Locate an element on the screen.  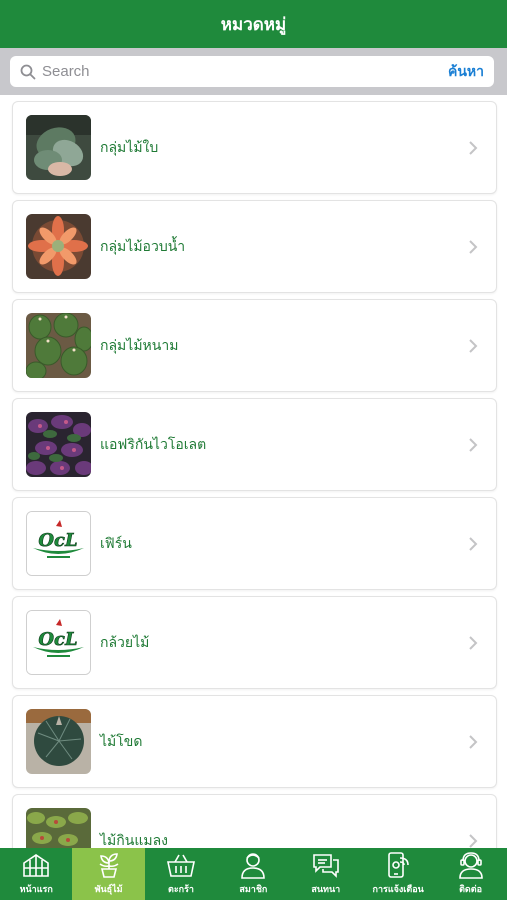
search-box: ค้นหา is located at coordinates (252, 71).